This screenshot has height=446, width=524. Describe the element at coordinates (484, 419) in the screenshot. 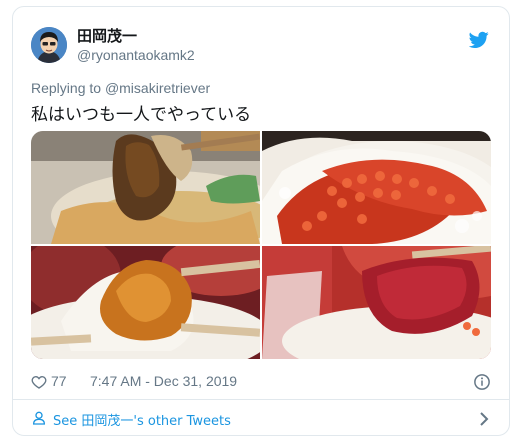

I see `chevron-right-icon` at that location.